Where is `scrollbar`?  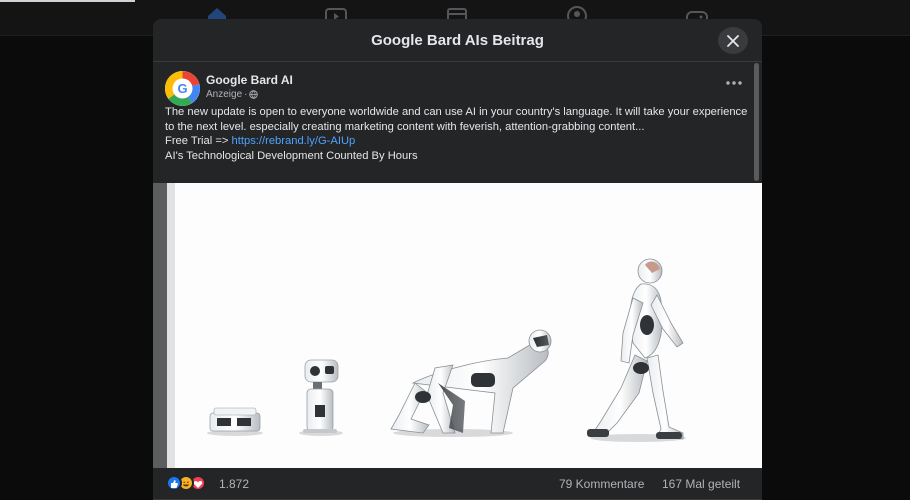
scrollbar is located at coordinates (756, 122).